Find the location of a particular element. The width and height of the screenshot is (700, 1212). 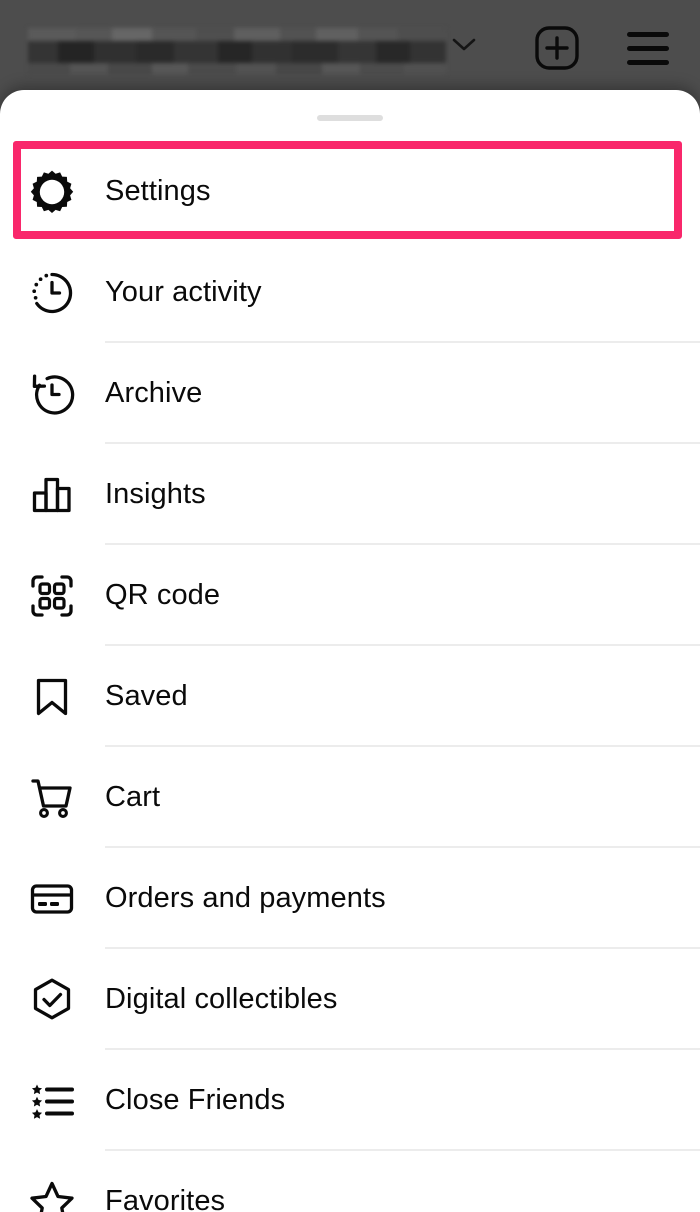

username-selector is located at coordinates (237, 50).